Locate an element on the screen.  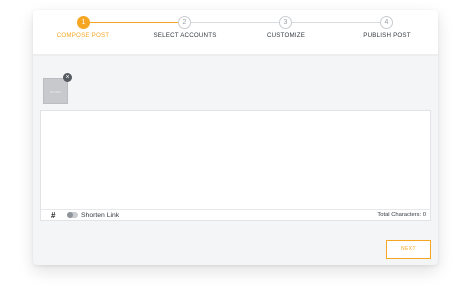
toggle-knob is located at coordinates (70, 215).